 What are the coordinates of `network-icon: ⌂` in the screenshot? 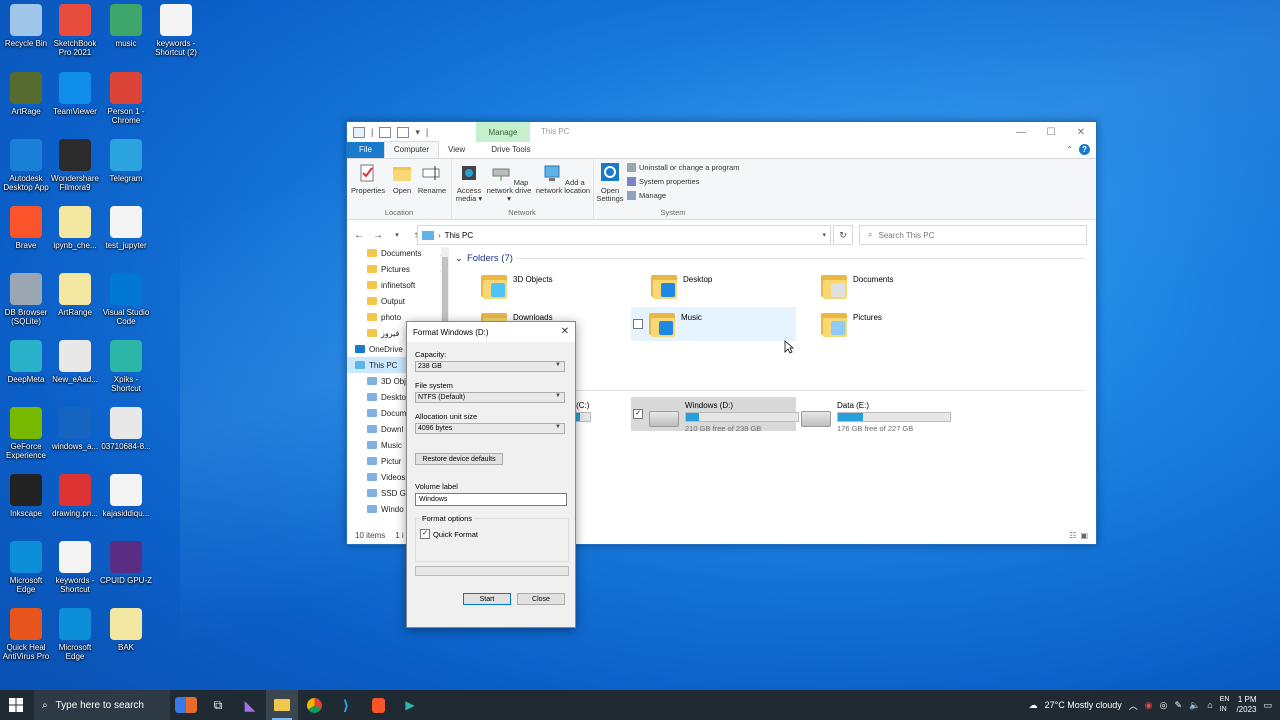 It's located at (1209, 705).